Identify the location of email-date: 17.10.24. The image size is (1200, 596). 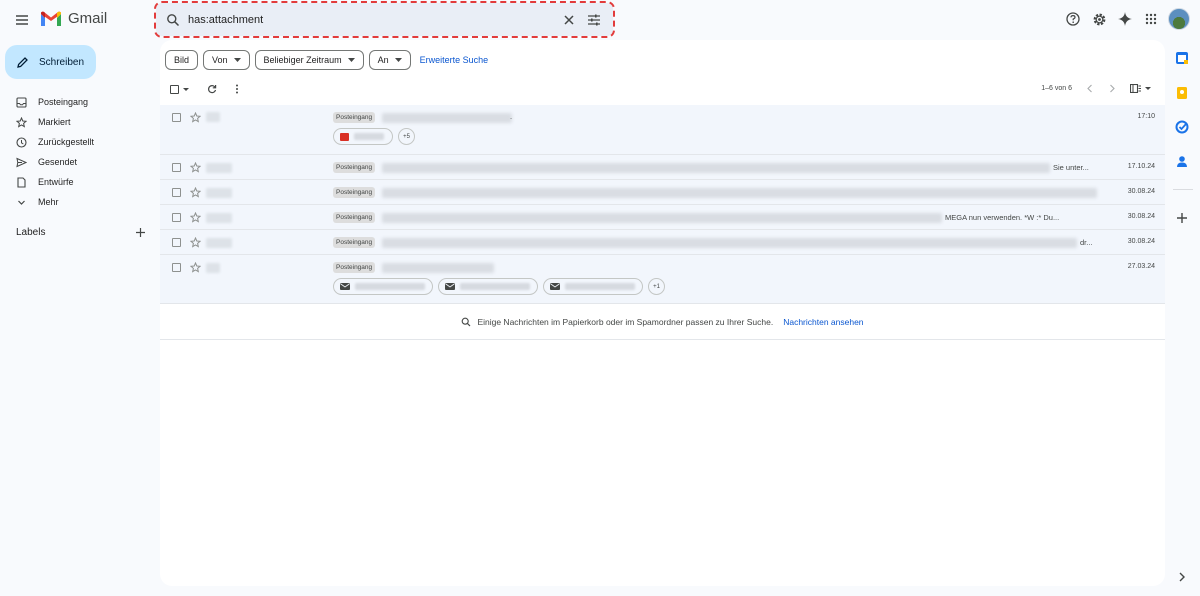
(1141, 166).